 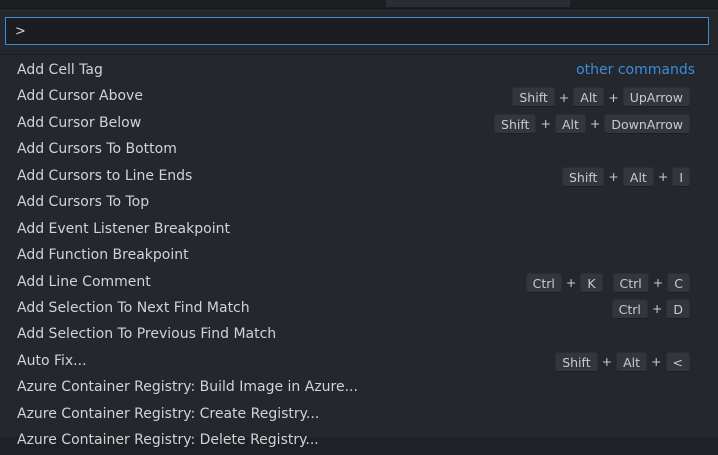 I want to click on palette-divider, so click(x=359, y=54).